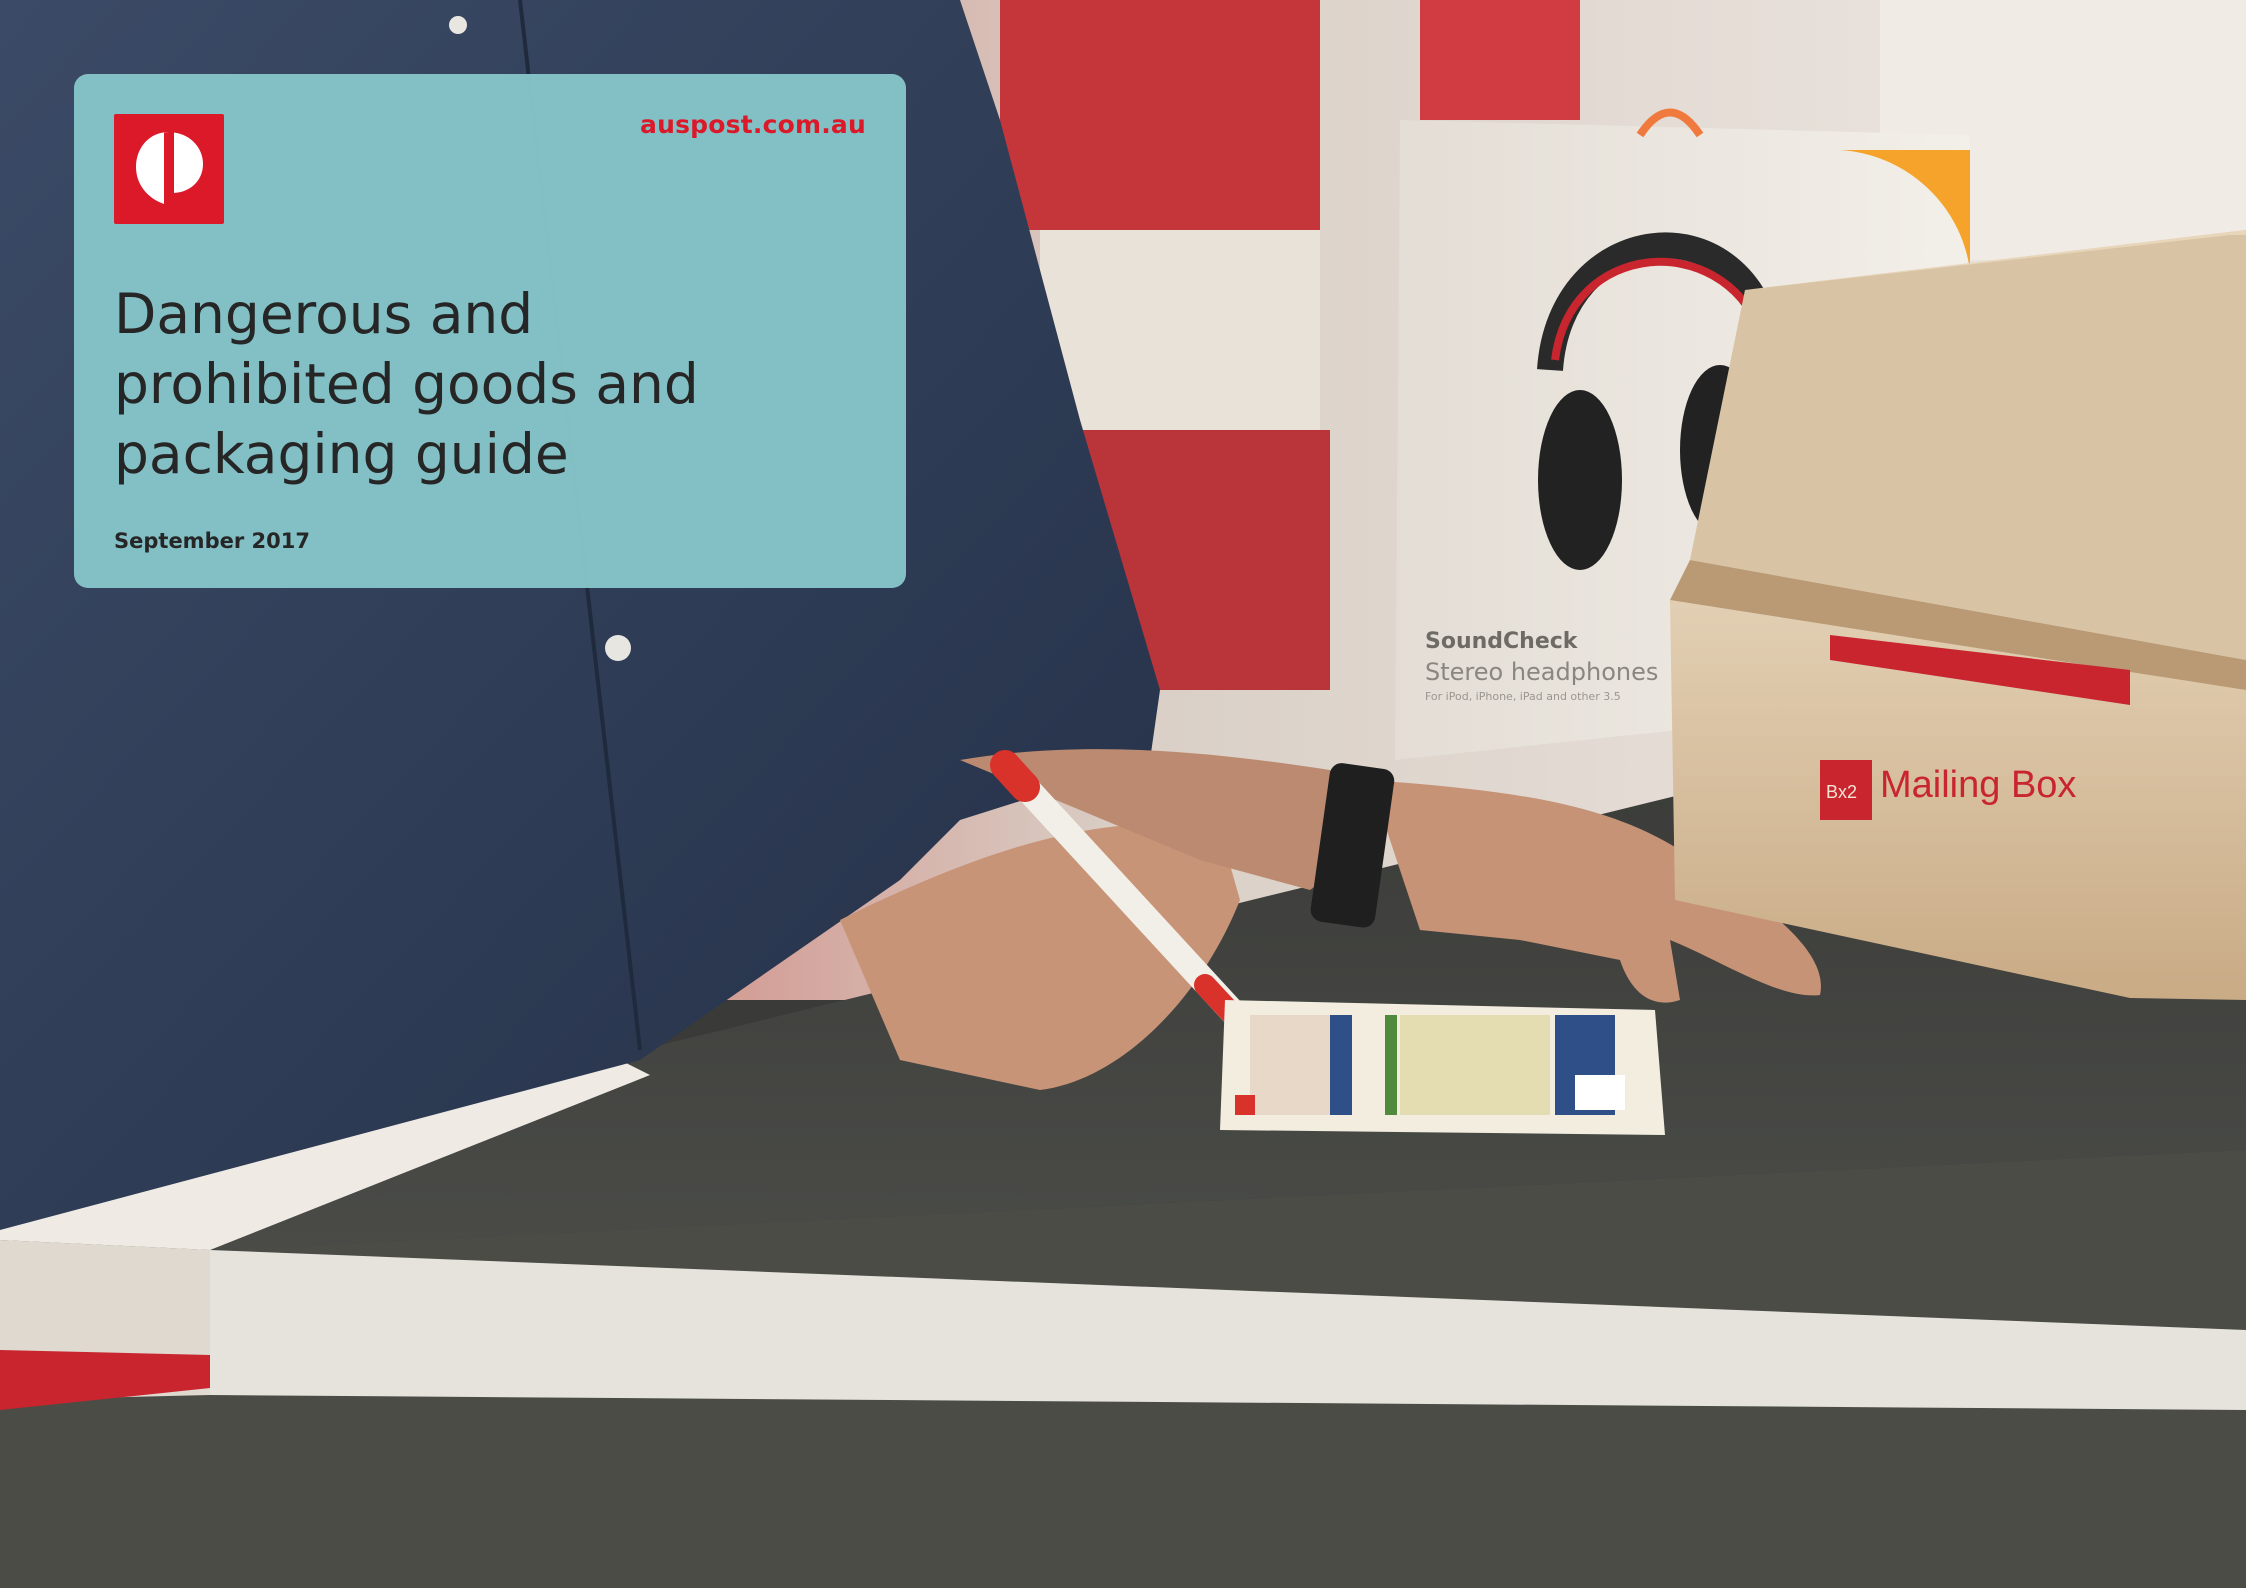 The image size is (2246, 1588). Describe the element at coordinates (1541, 672) in the screenshot. I see `svg-text: Stereo headphones` at that location.